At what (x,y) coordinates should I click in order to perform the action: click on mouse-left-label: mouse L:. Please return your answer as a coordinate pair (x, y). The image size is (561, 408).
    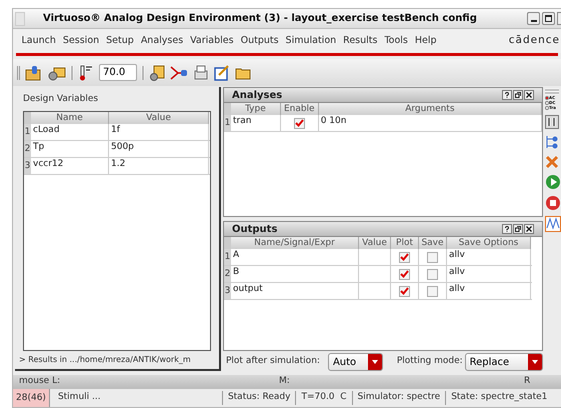
    Looking at the image, I should click on (40, 381).